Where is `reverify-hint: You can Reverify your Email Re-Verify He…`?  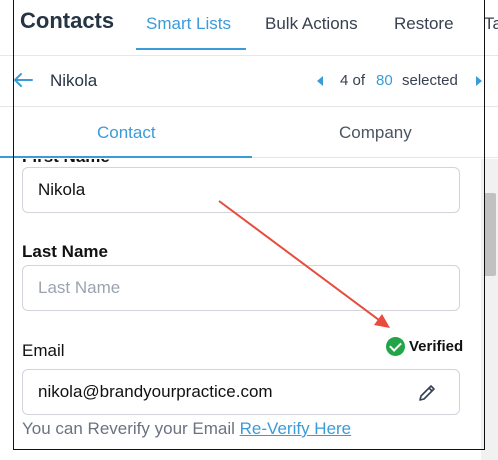
reverify-hint: You can Reverify your Email Re-Verify He… is located at coordinates (186, 429).